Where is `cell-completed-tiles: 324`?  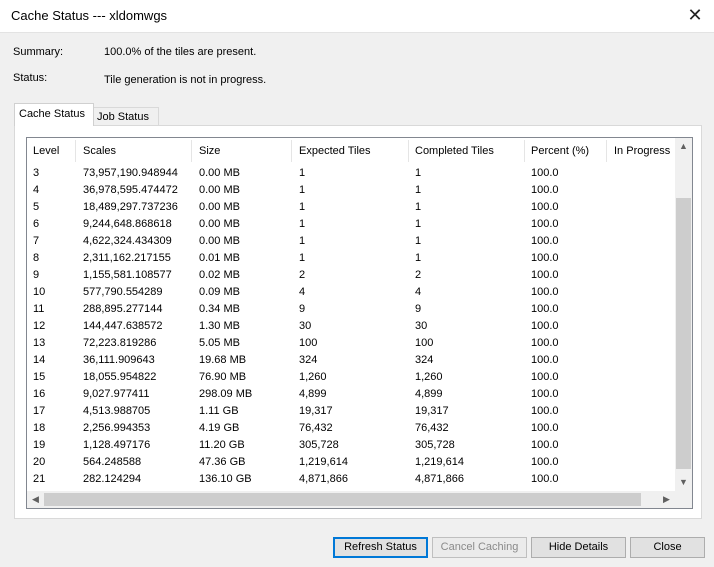
cell-completed-tiles: 324 is located at coordinates (424, 360).